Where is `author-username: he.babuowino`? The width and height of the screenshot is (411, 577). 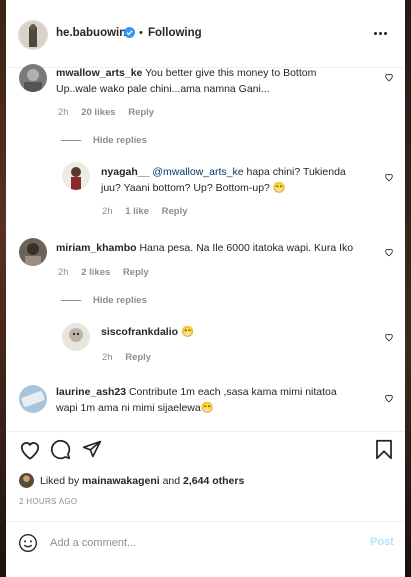 author-username: he.babuowino is located at coordinates (94, 33).